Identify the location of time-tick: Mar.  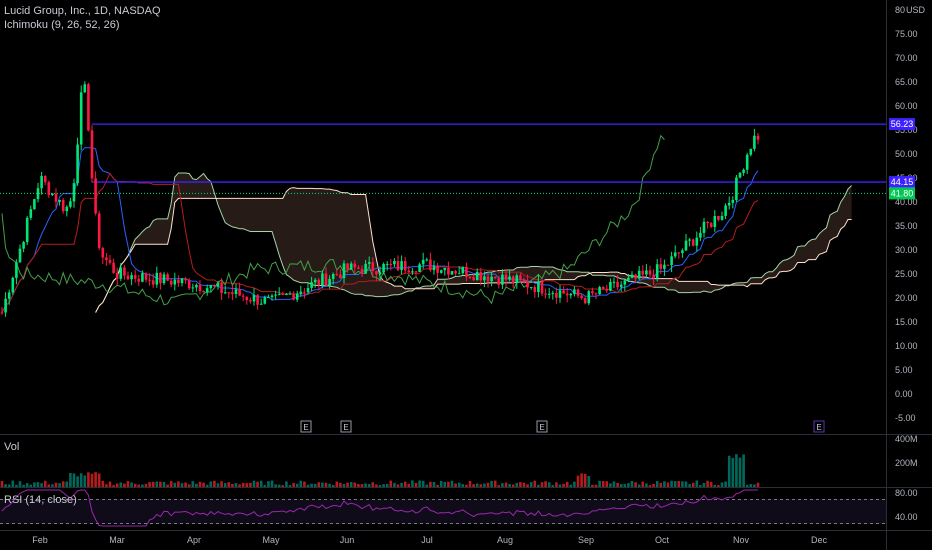
(117, 540).